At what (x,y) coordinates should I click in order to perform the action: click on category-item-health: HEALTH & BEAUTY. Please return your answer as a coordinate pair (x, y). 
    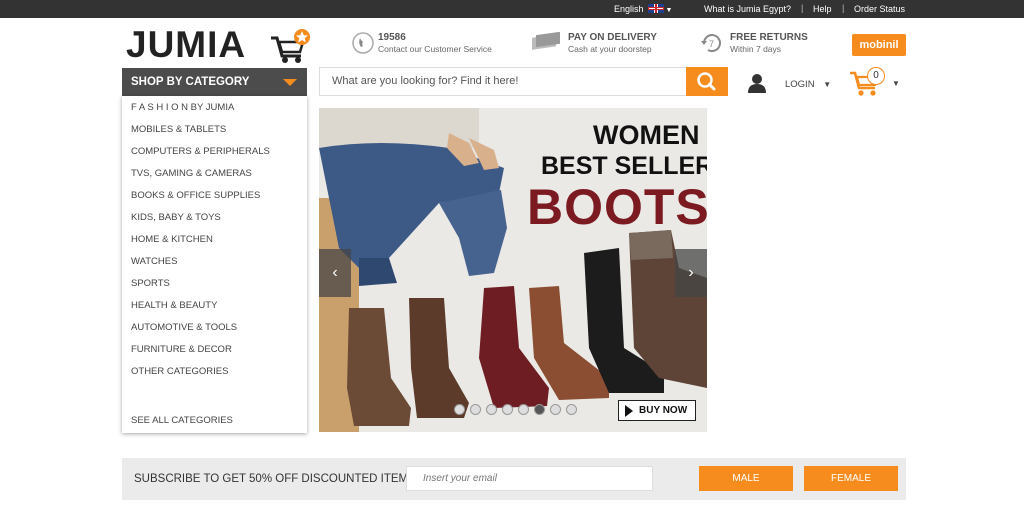
    Looking at the image, I should click on (174, 305).